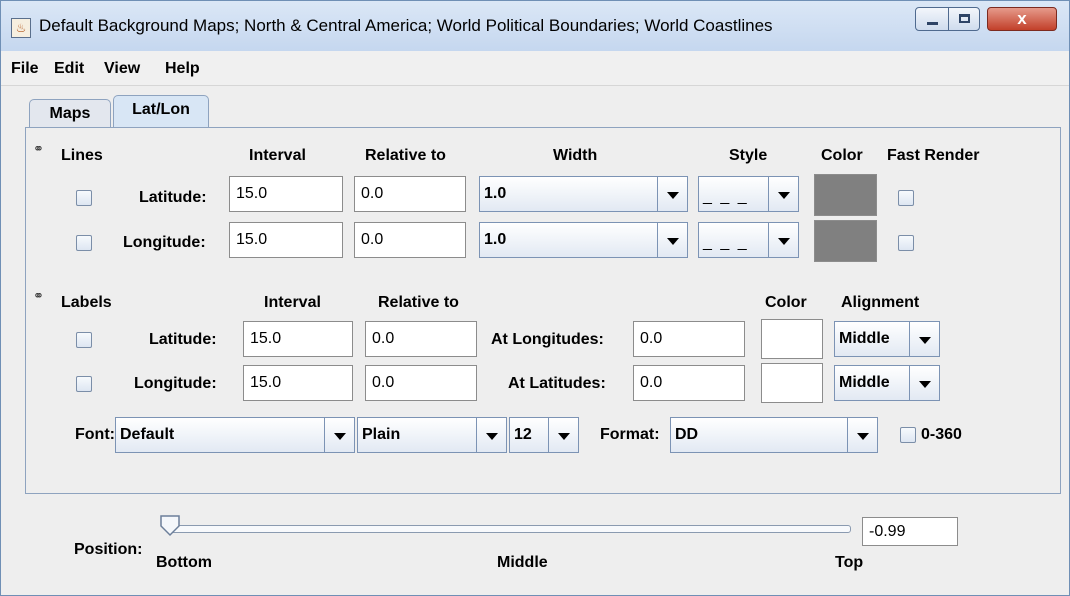  I want to click on labels-latitude-label: Latitude:, so click(183, 339).